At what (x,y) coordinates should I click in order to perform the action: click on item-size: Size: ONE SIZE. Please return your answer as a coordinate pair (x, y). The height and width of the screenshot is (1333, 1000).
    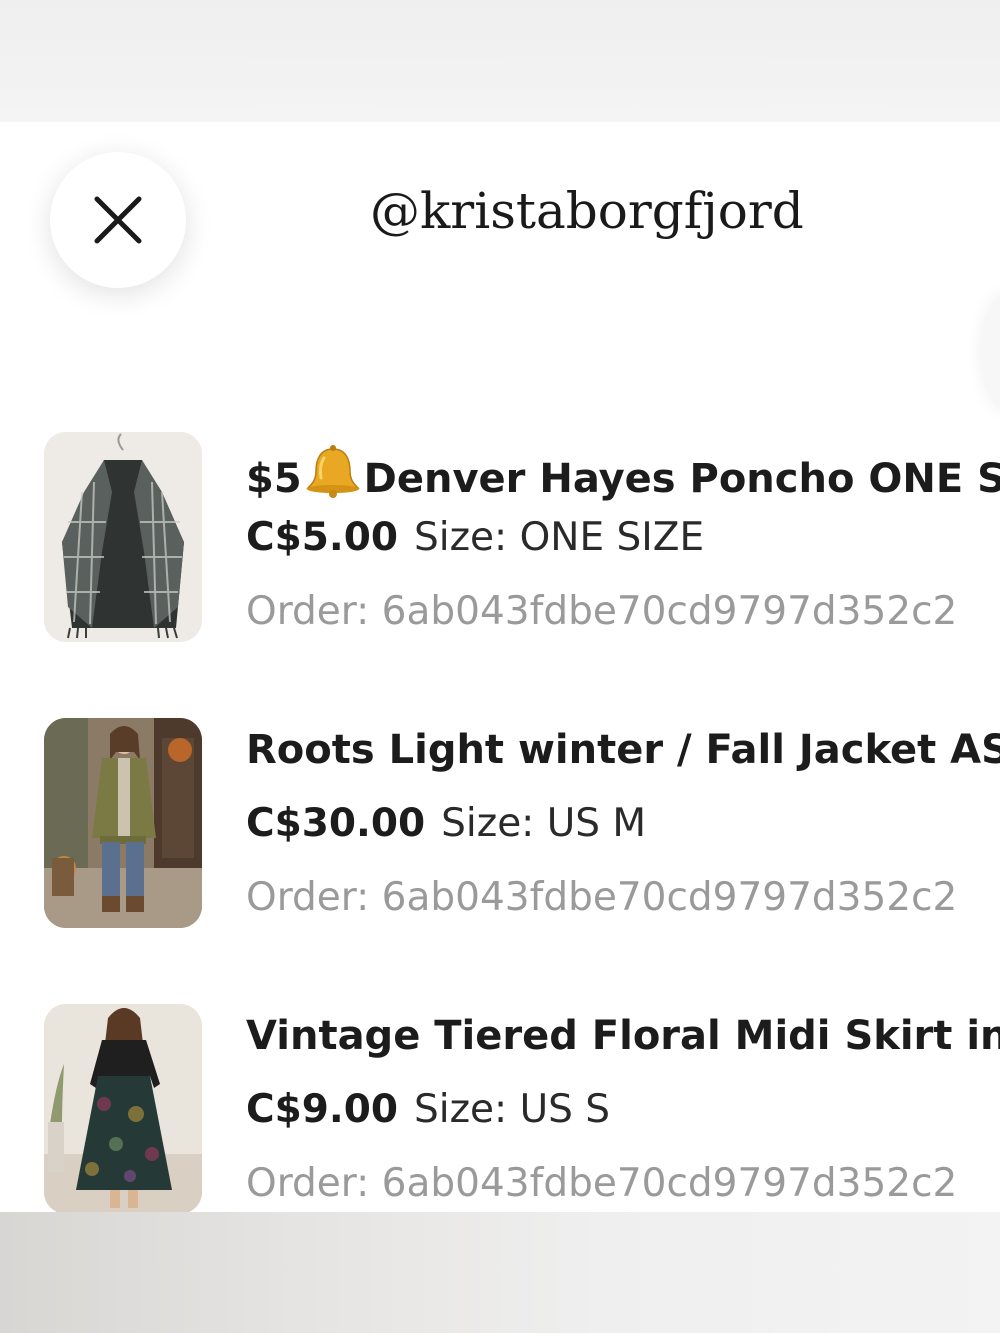
    Looking at the image, I should click on (559, 537).